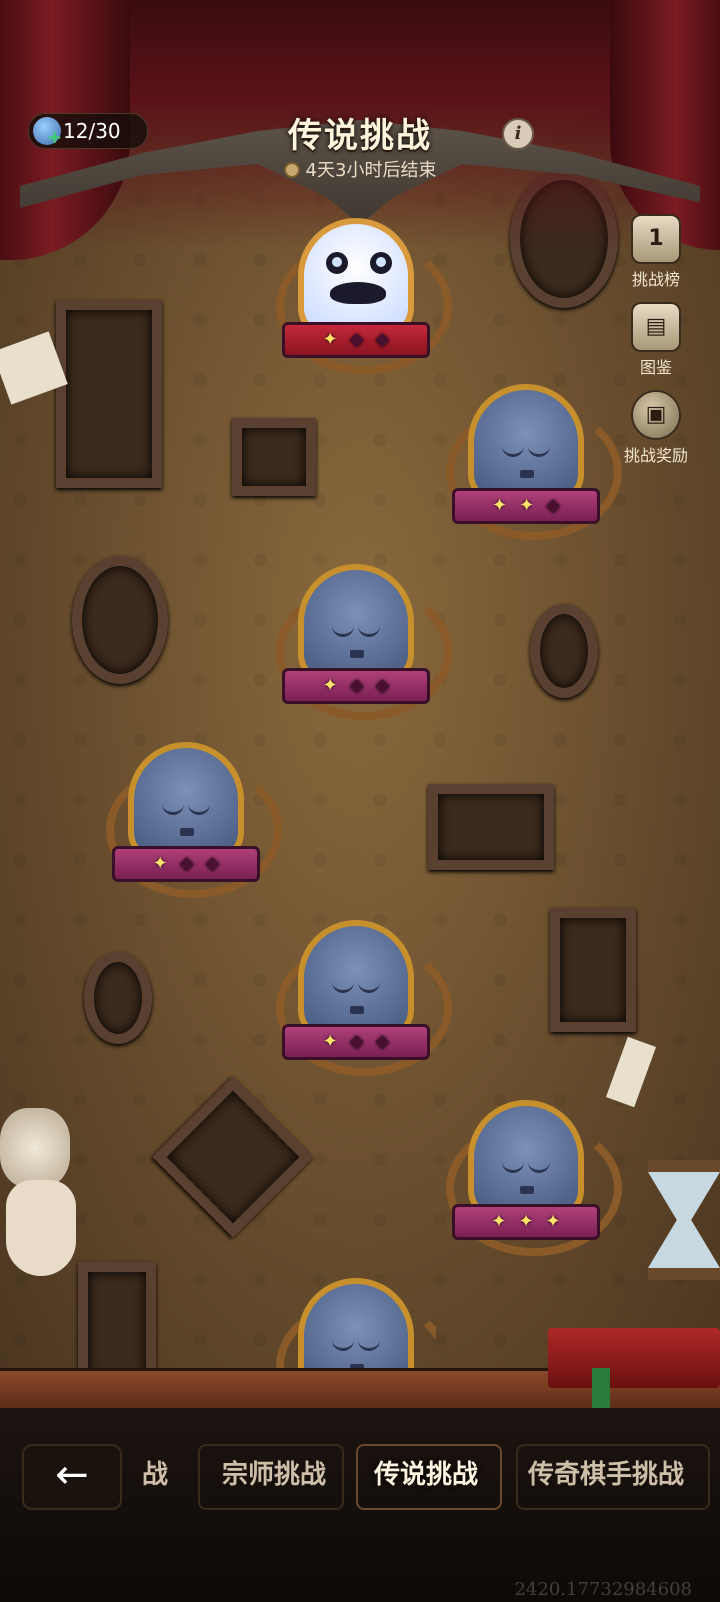  I want to click on stage-node: ✦ ✦ ◆, so click(534, 464).